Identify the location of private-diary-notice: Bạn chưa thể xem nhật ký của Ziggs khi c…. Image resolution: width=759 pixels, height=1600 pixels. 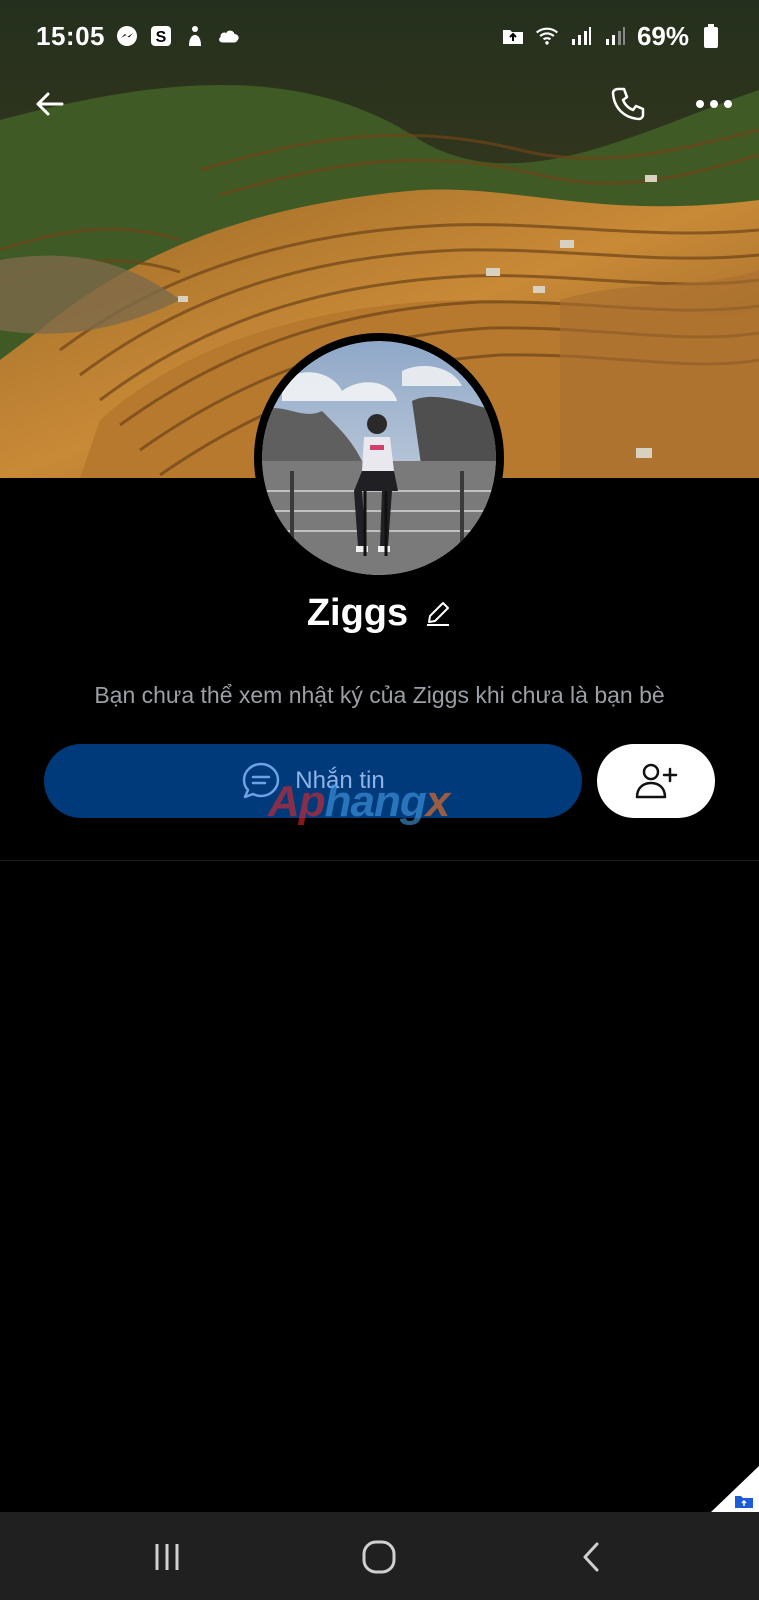
(379, 695).